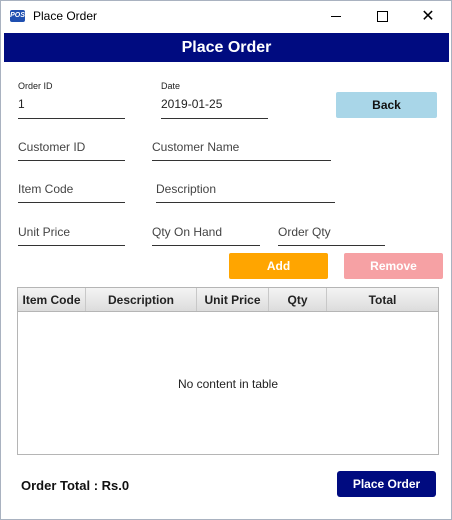  What do you see at coordinates (386, 105) in the screenshot?
I see `back-button: Back` at bounding box center [386, 105].